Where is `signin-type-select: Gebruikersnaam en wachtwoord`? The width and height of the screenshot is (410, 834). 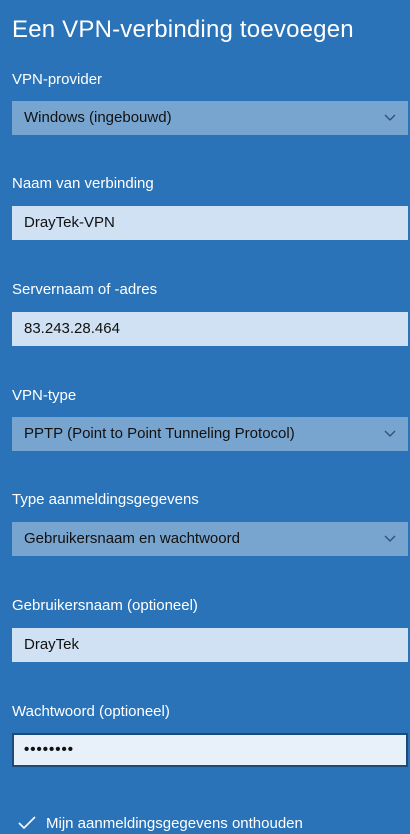
signin-type-select: Gebruikersnaam en wachtwoord is located at coordinates (210, 539).